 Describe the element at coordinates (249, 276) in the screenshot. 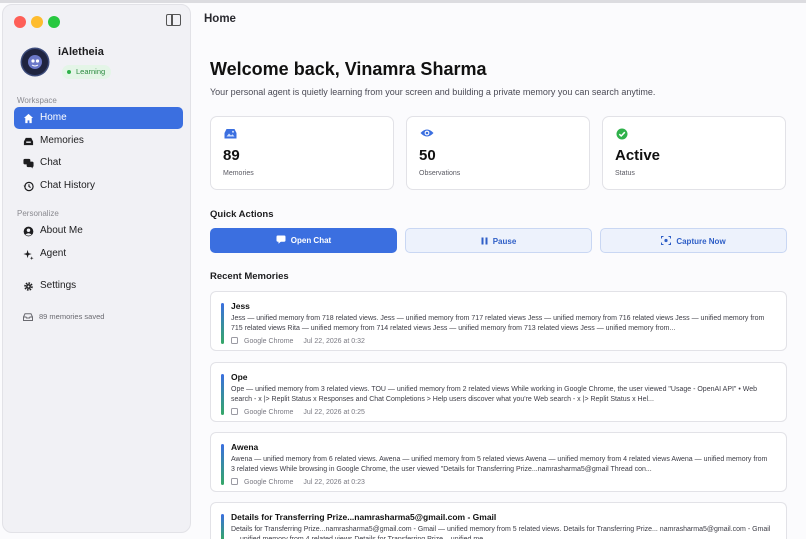

I see `recent-memories-heading: Recent Memories` at that location.